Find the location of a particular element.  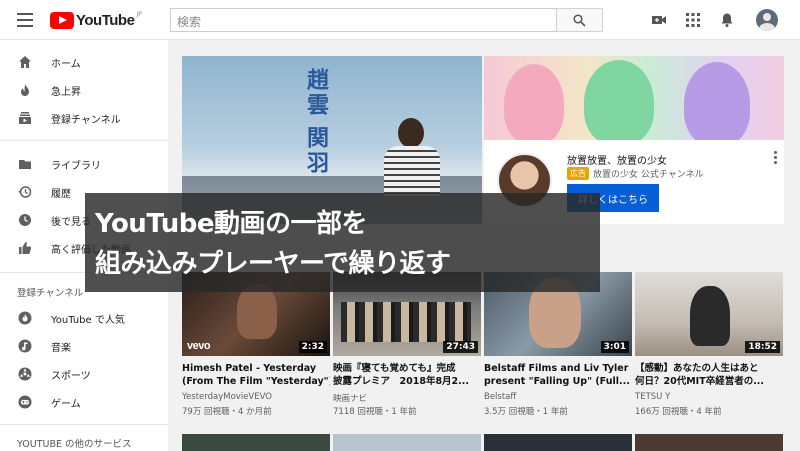

sidebar-item-label: ライブラリ is located at coordinates (76, 166).